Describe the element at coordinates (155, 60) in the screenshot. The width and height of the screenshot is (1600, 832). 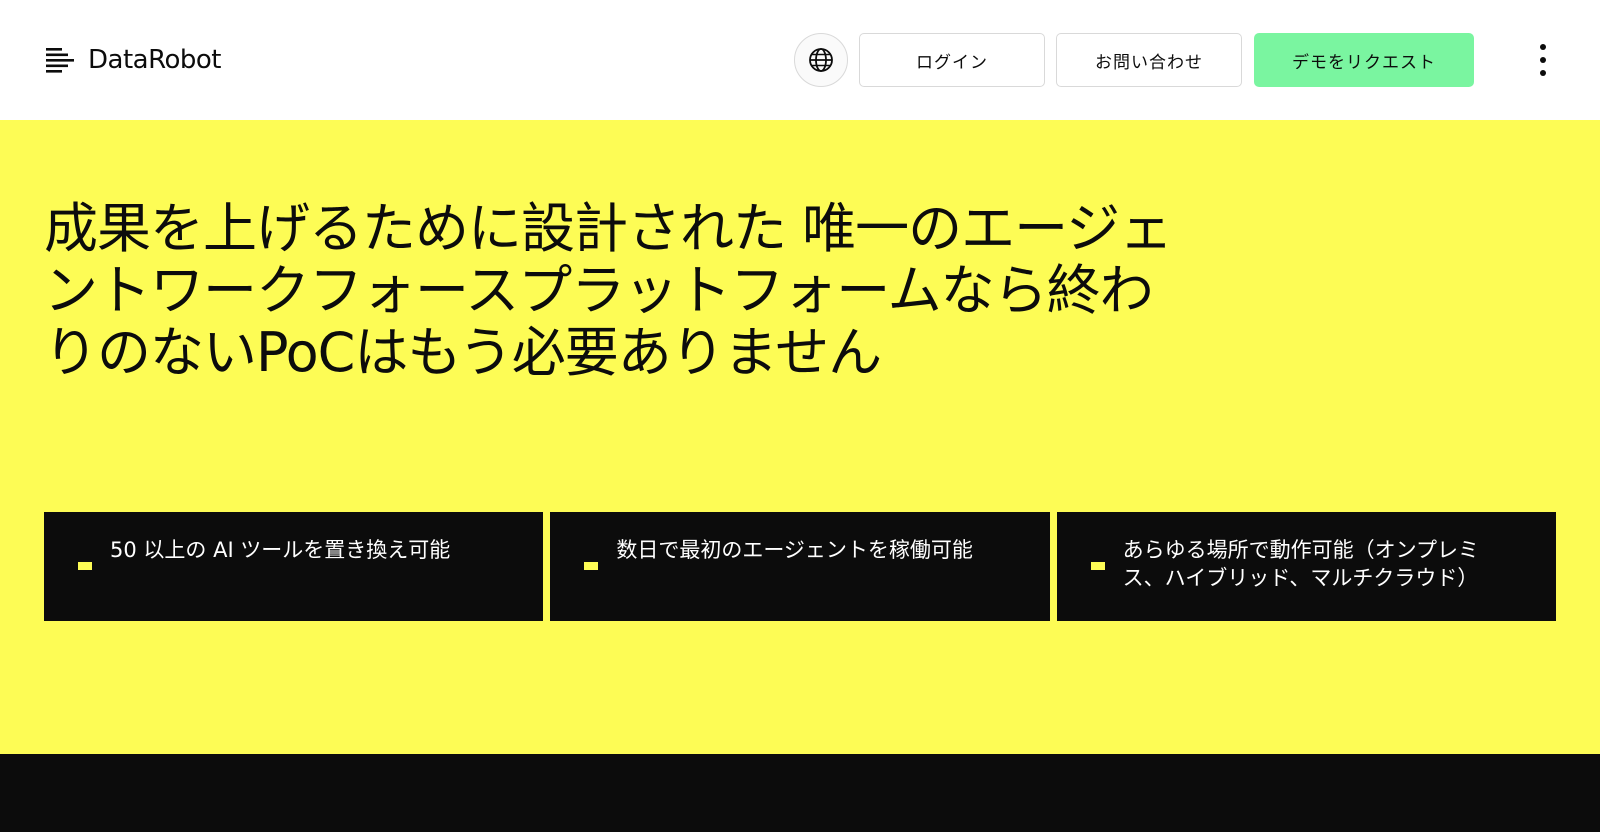
I see `logo-wordmark: DataRobot` at that location.